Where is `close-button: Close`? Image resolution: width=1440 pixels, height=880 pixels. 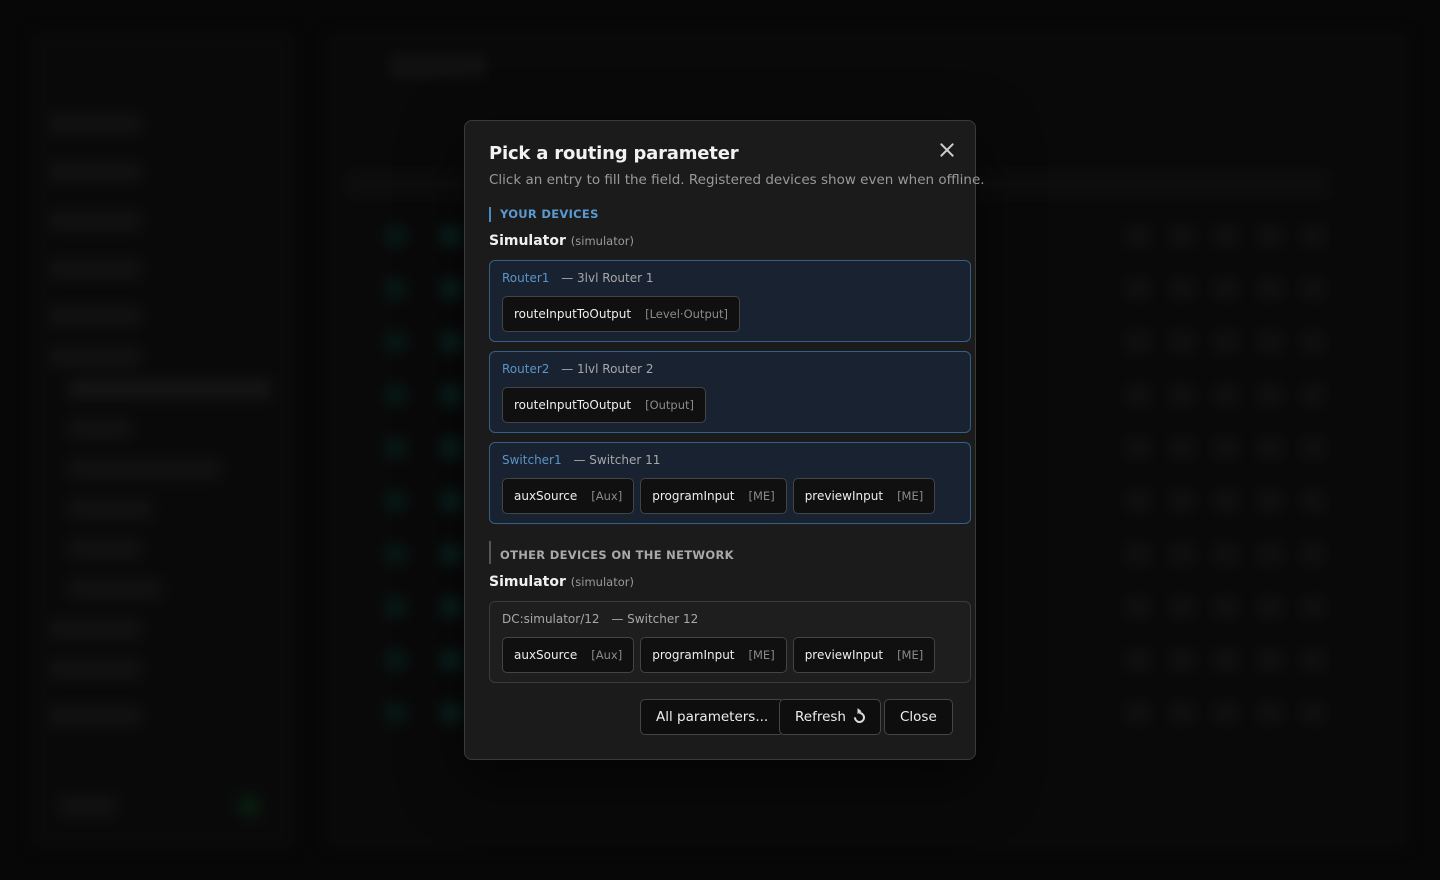 close-button: Close is located at coordinates (918, 717).